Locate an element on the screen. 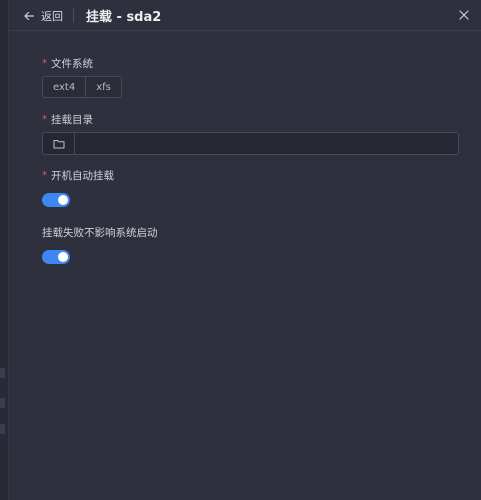  ignore-failure-label-text: 挂载失败不影响系统启动 is located at coordinates (100, 233).